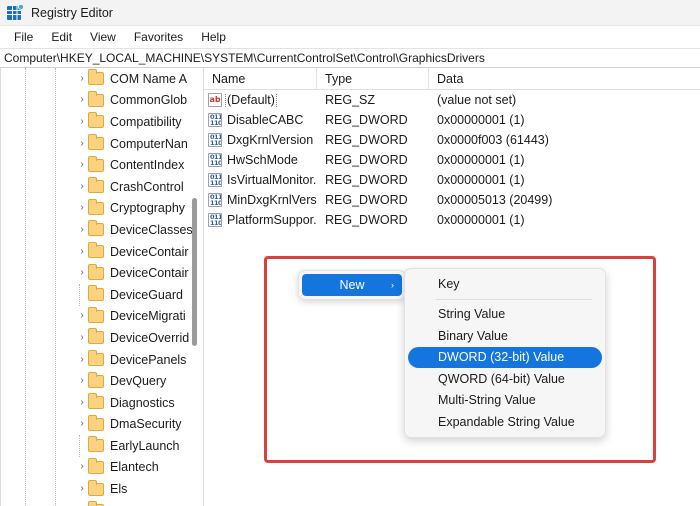 The height and width of the screenshot is (506, 700). Describe the element at coordinates (505, 315) in the screenshot. I see `submenu-item: String Value` at that location.